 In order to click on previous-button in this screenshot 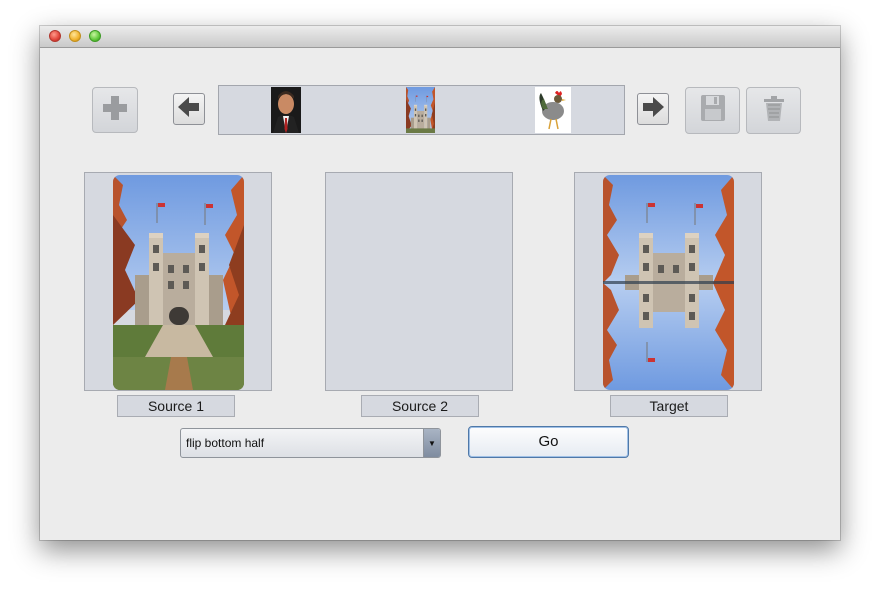, I will do `click(189, 109)`.